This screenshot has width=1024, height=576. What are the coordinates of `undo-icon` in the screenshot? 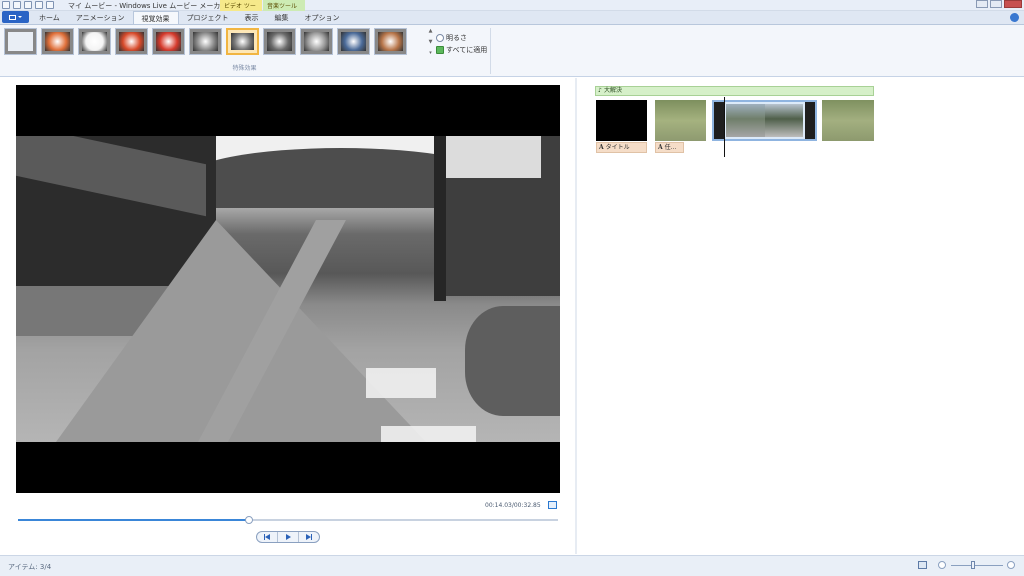 It's located at (28, 5).